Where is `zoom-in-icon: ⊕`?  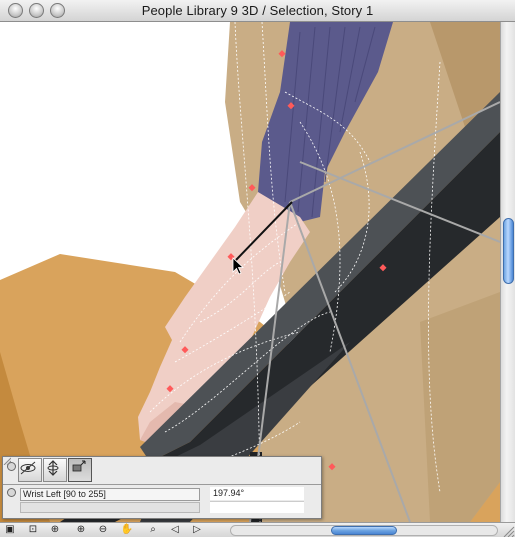 zoom-in-icon: ⊕ is located at coordinates (81, 530).